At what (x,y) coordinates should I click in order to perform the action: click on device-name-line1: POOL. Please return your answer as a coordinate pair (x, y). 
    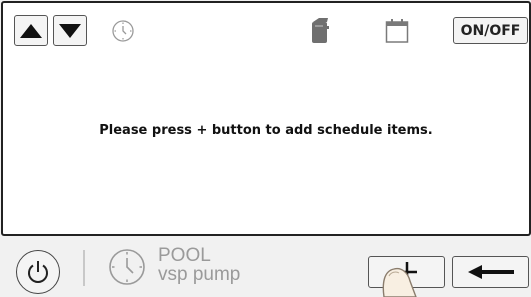
    Looking at the image, I should click on (184, 255).